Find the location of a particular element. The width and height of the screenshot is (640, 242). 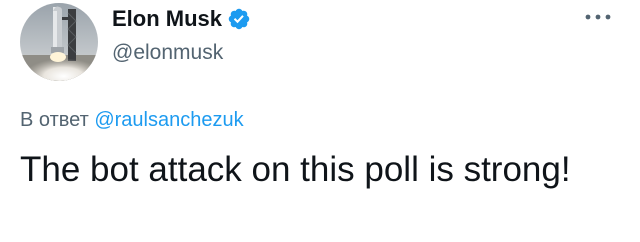

author-name-row: Elon Musk is located at coordinates (181, 19).